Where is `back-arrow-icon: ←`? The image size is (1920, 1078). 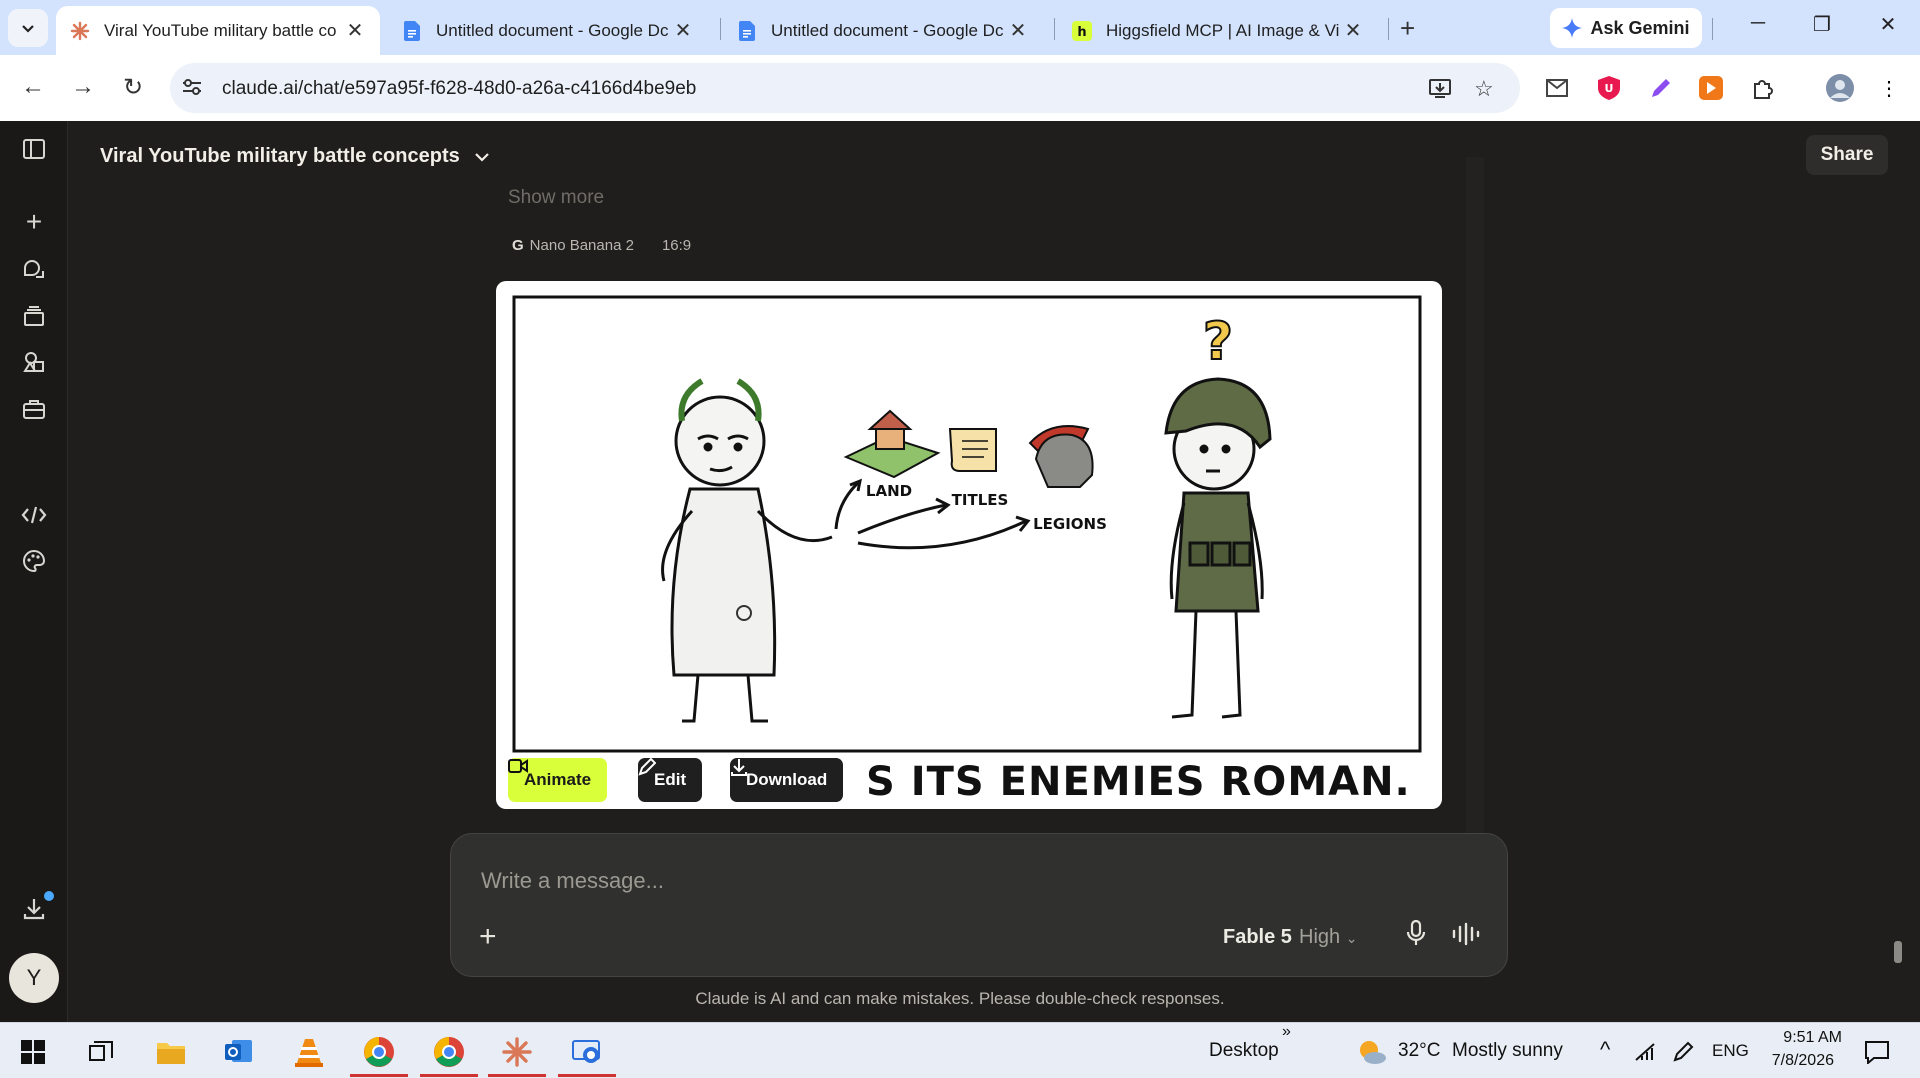 back-arrow-icon: ← is located at coordinates (33, 87).